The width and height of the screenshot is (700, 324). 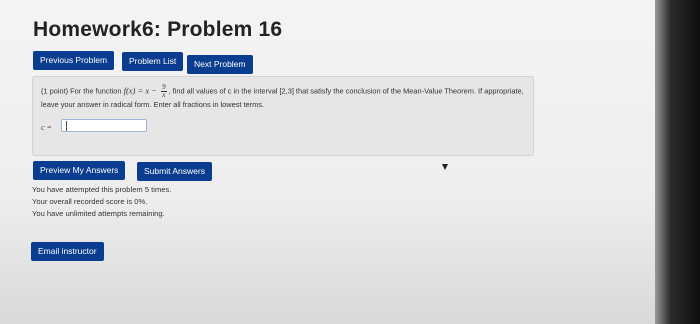 I want to click on next-problem-button: Next Problem, so click(x=220, y=64).